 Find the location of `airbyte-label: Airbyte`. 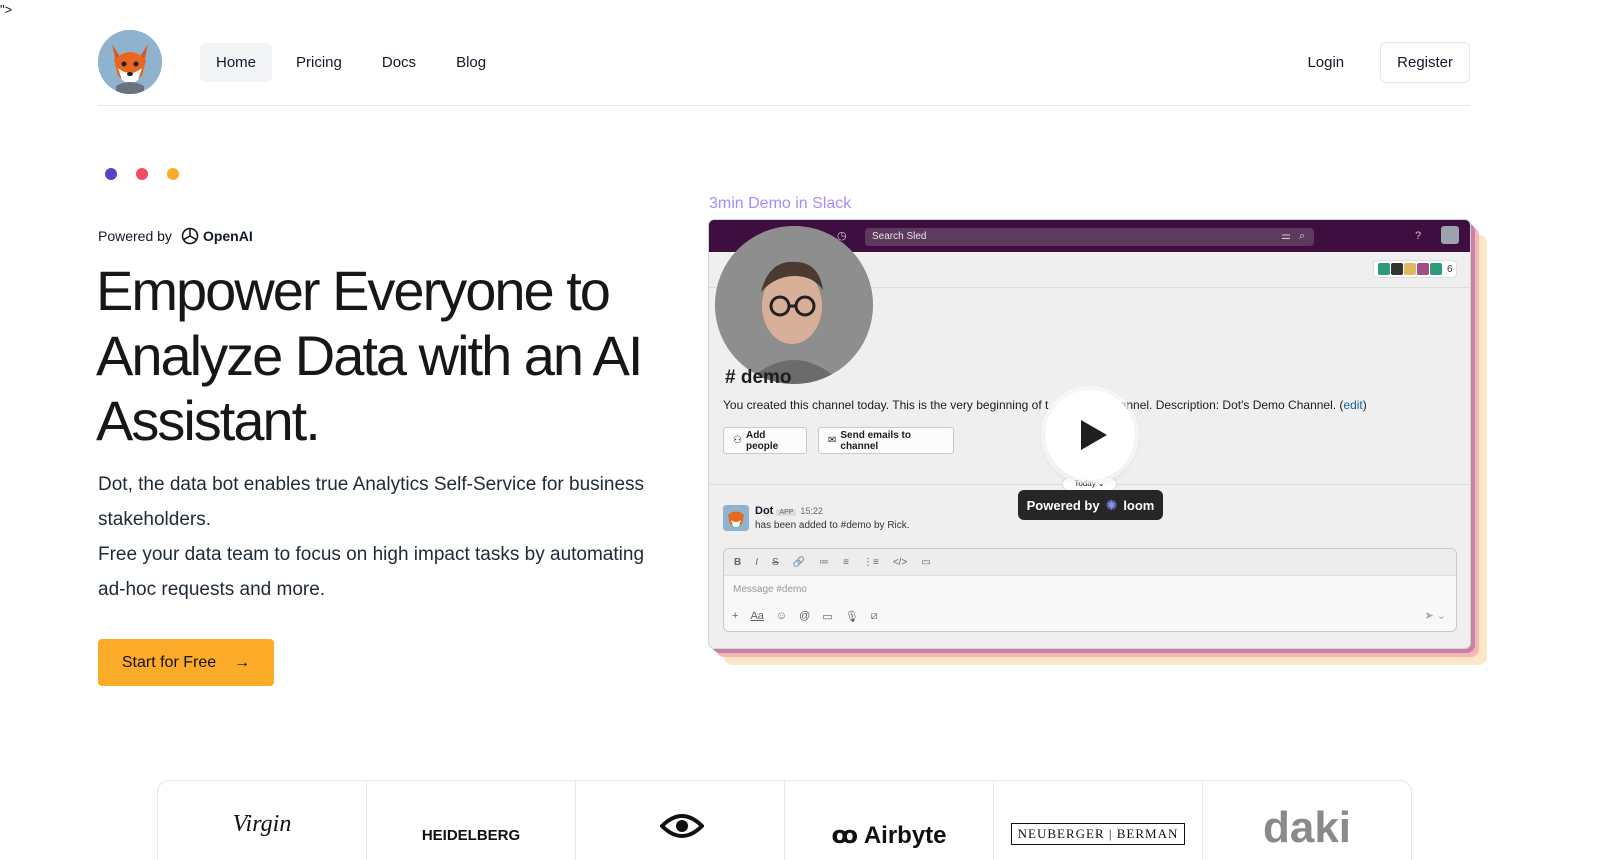

airbyte-label: Airbyte is located at coordinates (905, 835).